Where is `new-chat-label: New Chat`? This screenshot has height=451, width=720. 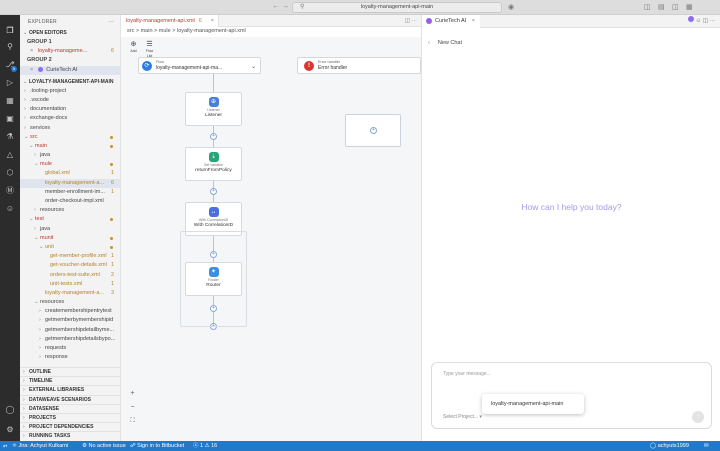
new-chat-label: New Chat is located at coordinates (450, 43).